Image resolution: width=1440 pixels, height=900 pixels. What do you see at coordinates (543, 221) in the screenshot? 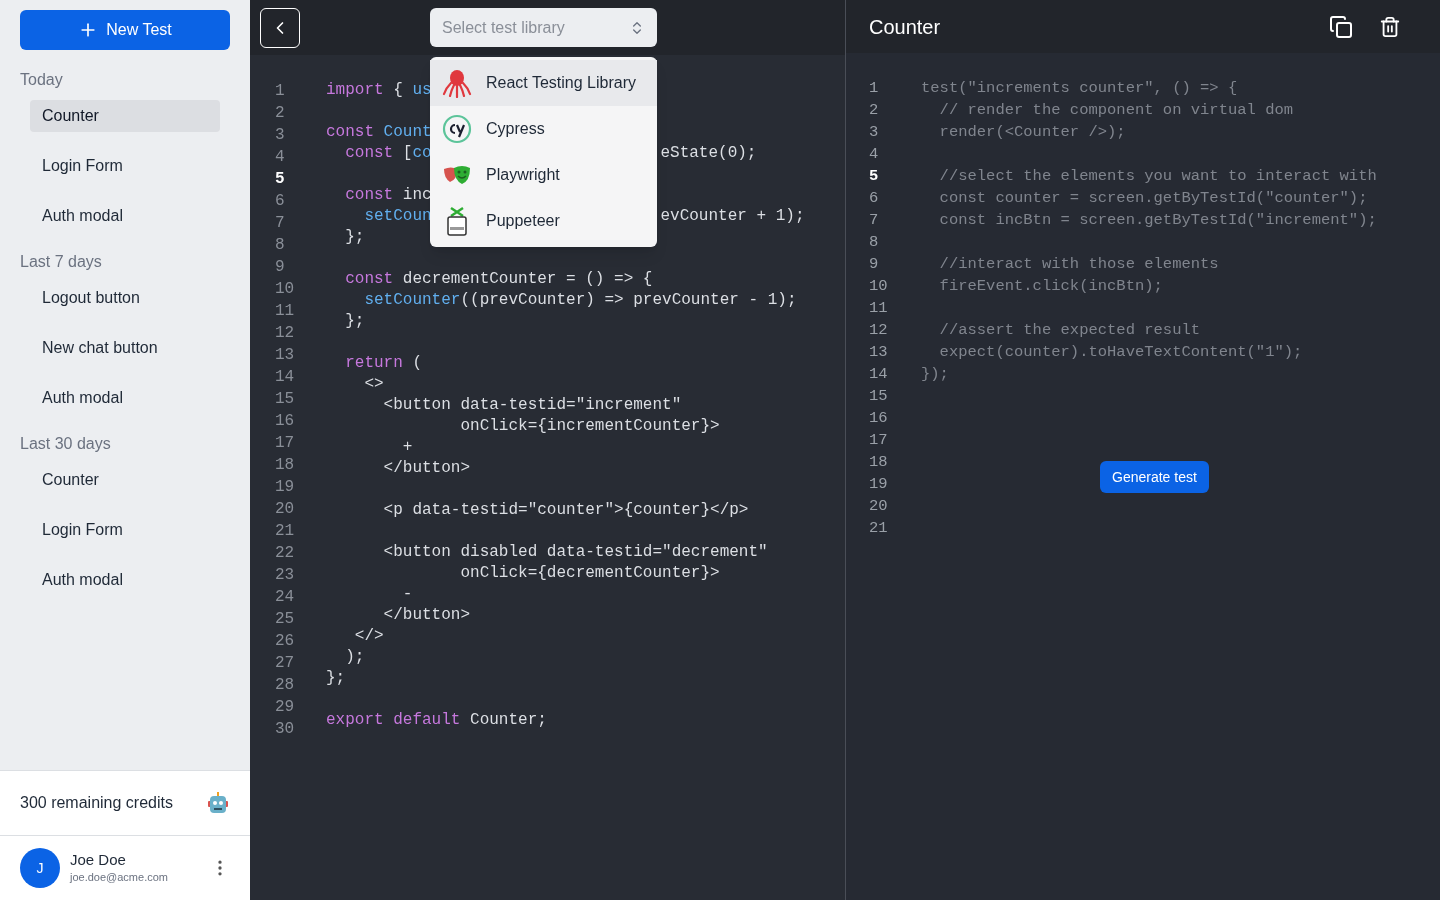
I see `library-option: Puppeteer` at bounding box center [543, 221].